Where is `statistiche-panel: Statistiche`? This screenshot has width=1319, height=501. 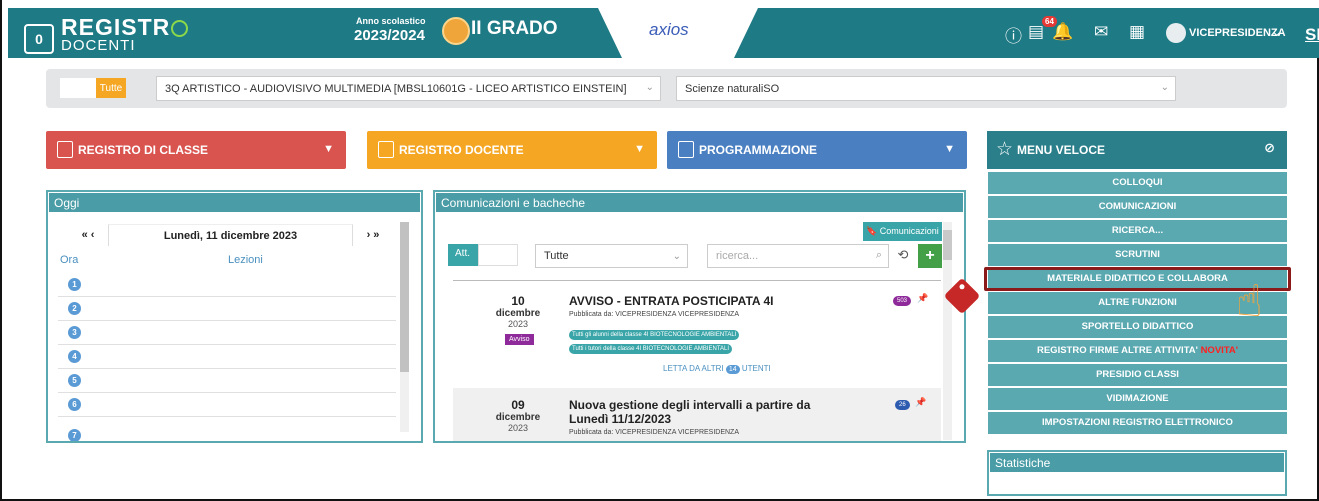 statistiche-panel: Statistiche is located at coordinates (1137, 473).